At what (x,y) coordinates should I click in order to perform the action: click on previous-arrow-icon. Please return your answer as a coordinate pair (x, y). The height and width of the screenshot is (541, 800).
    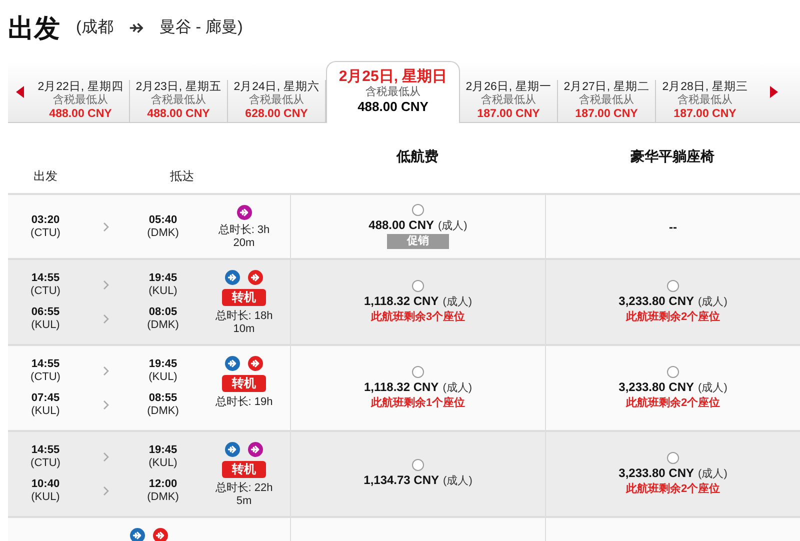
    Looking at the image, I should click on (20, 92).